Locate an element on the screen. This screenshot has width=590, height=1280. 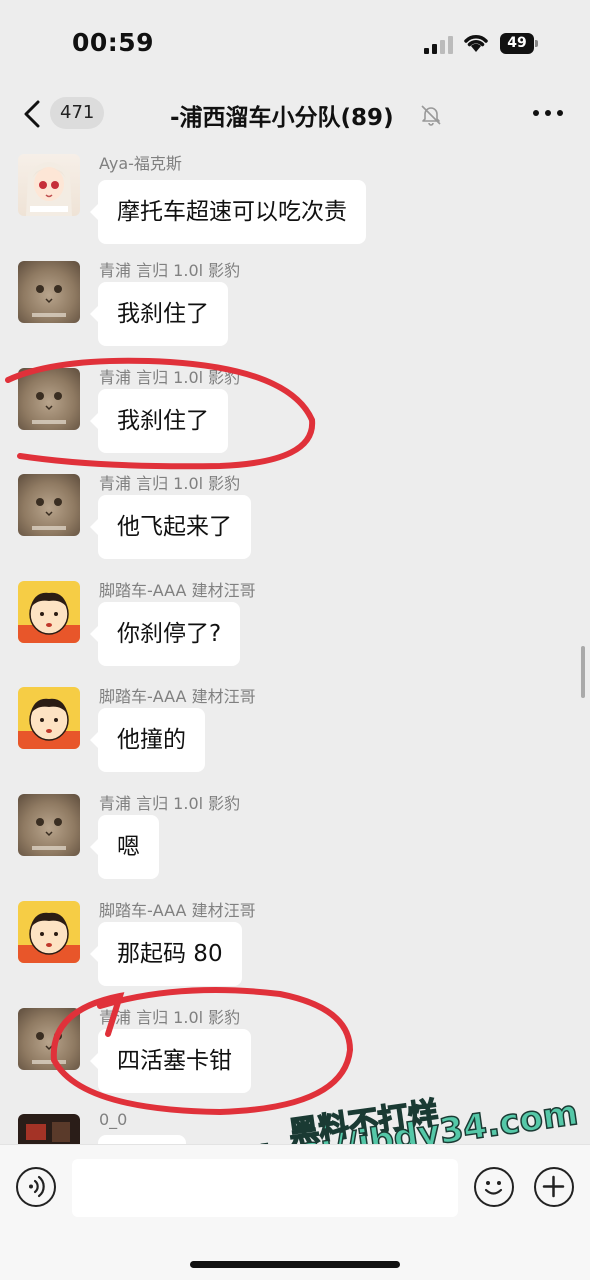
battery-level: 49 is located at coordinates (517, 43).